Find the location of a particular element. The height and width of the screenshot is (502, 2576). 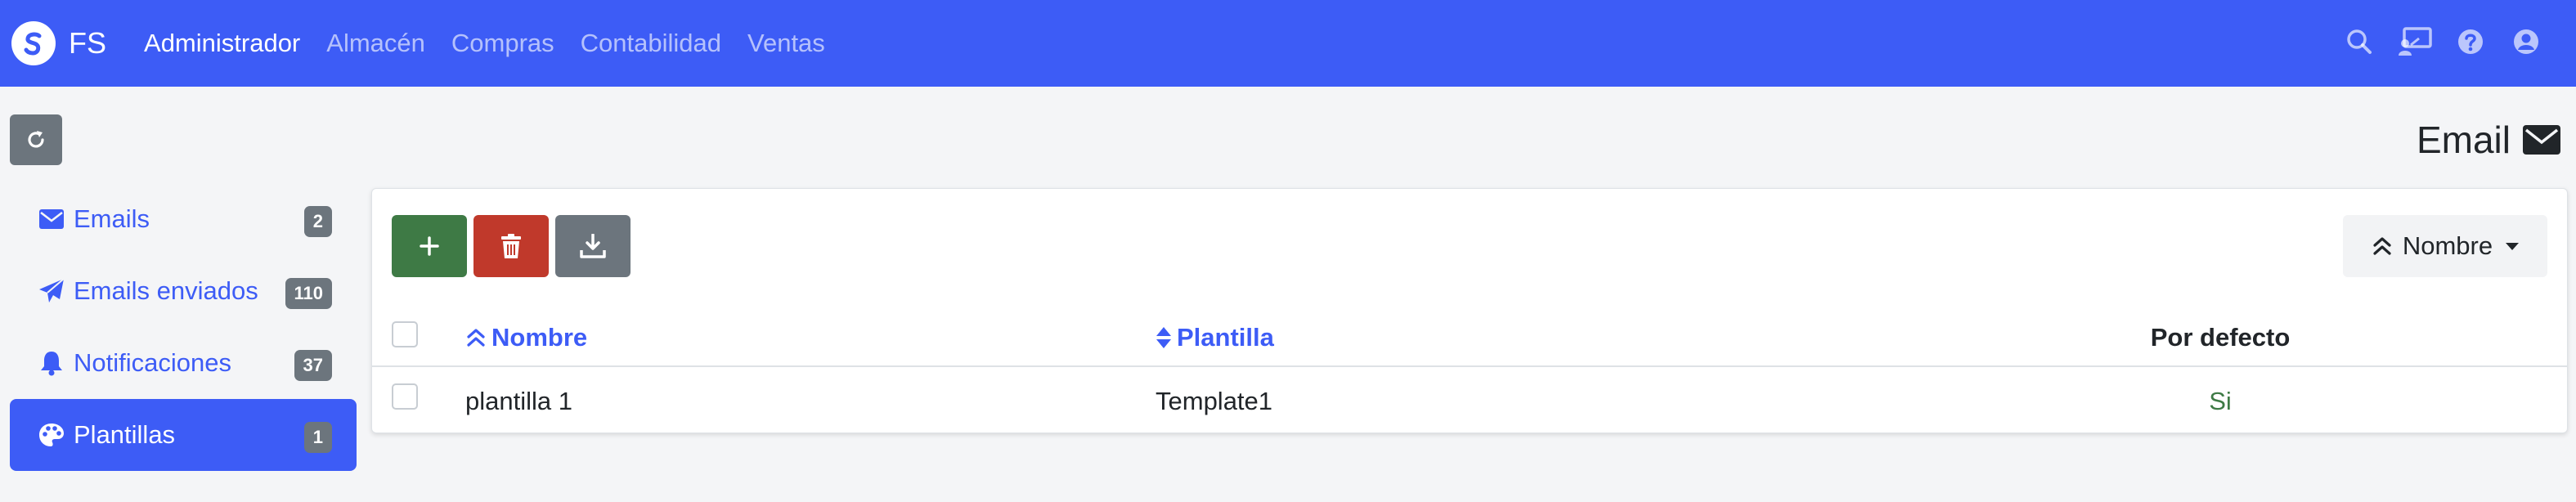

column-header-plantilla: Plantilla is located at coordinates (1215, 337).